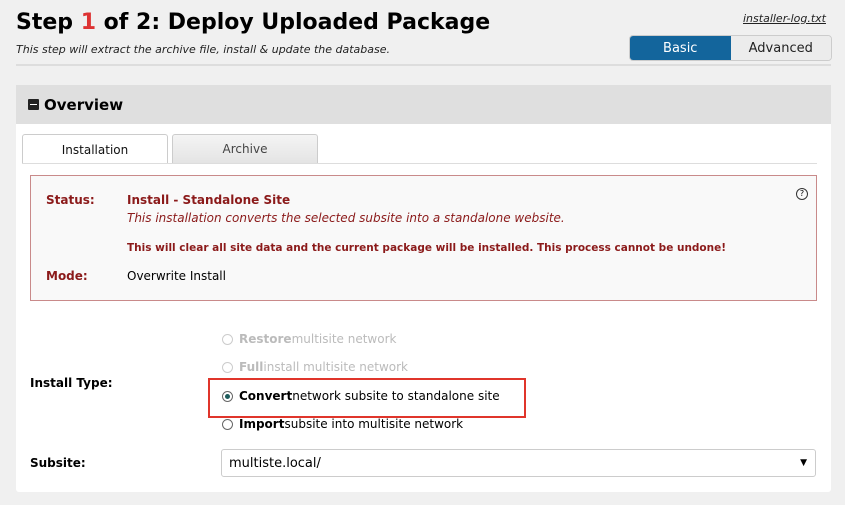  Describe the element at coordinates (33, 104) in the screenshot. I see `collapse-icon` at that location.